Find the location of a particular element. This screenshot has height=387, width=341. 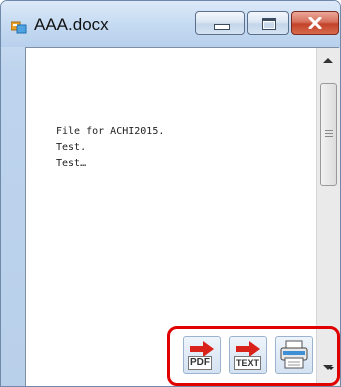

window-title: AAA.docx is located at coordinates (71, 24).